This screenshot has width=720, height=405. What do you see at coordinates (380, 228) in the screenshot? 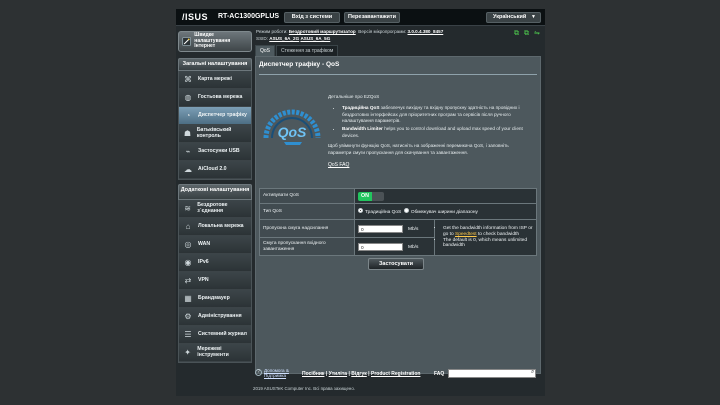
I see `upload-bandwidth-input: 0` at bounding box center [380, 228].